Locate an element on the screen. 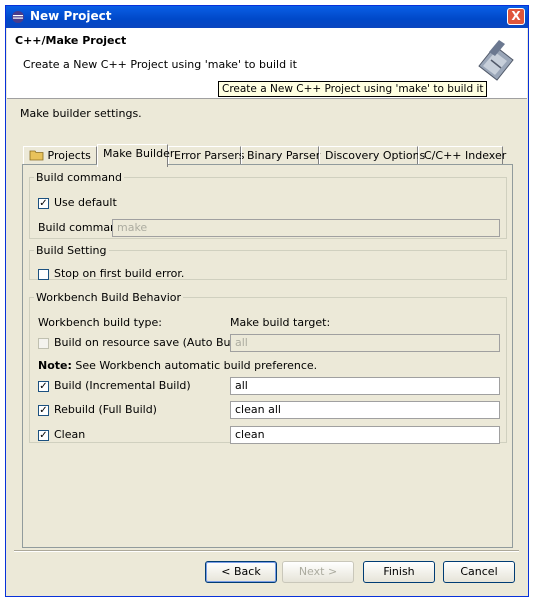 This screenshot has width=542, height=602. back-button-label: < Back is located at coordinates (241, 571).